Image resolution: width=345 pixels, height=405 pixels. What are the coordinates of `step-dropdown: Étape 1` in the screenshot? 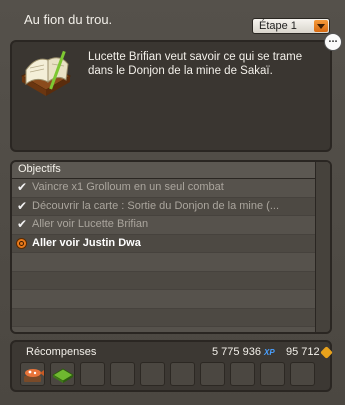 It's located at (291, 26).